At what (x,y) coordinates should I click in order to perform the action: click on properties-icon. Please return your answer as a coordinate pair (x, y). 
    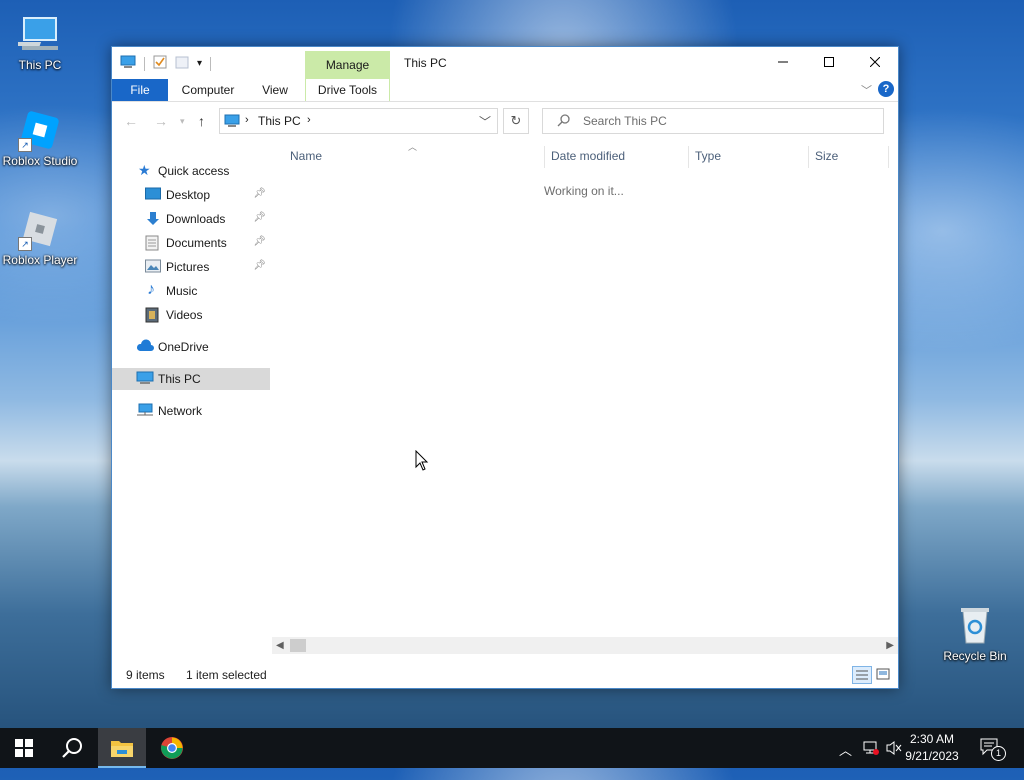
    Looking at the image, I should click on (160, 63).